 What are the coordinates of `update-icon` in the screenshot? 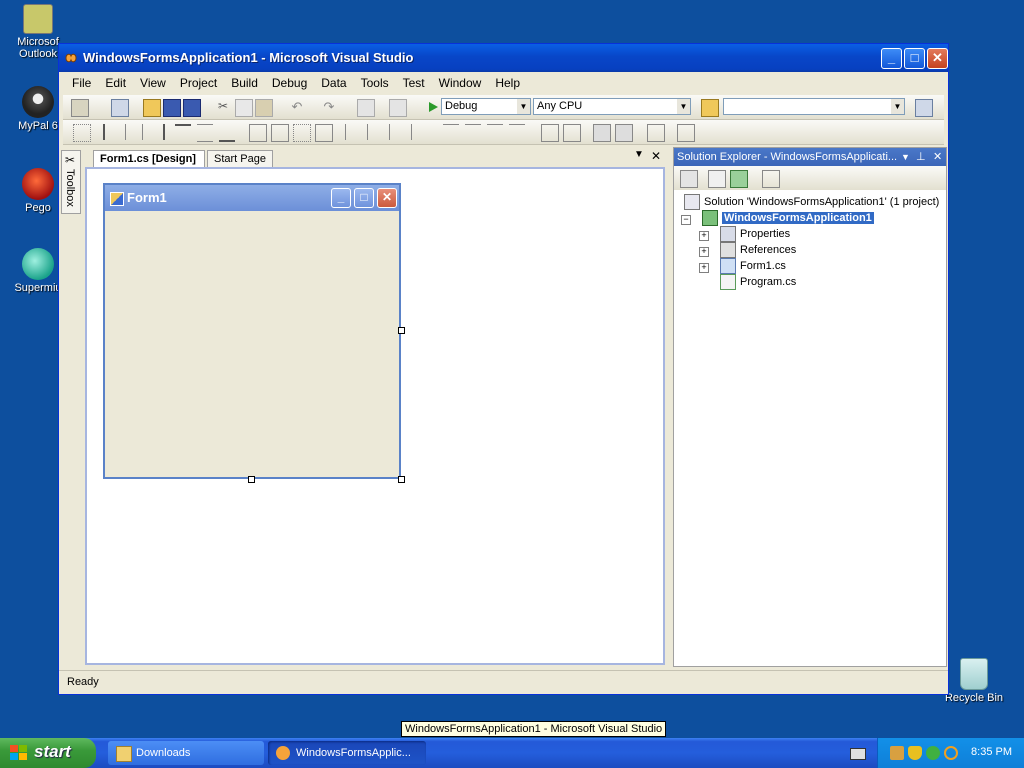 It's located at (933, 753).